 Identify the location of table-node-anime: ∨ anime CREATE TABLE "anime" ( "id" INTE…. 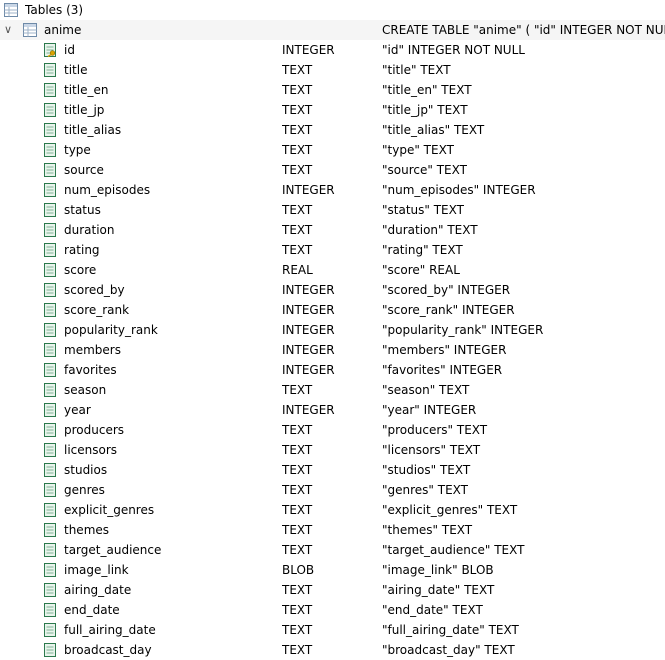
(332, 30).